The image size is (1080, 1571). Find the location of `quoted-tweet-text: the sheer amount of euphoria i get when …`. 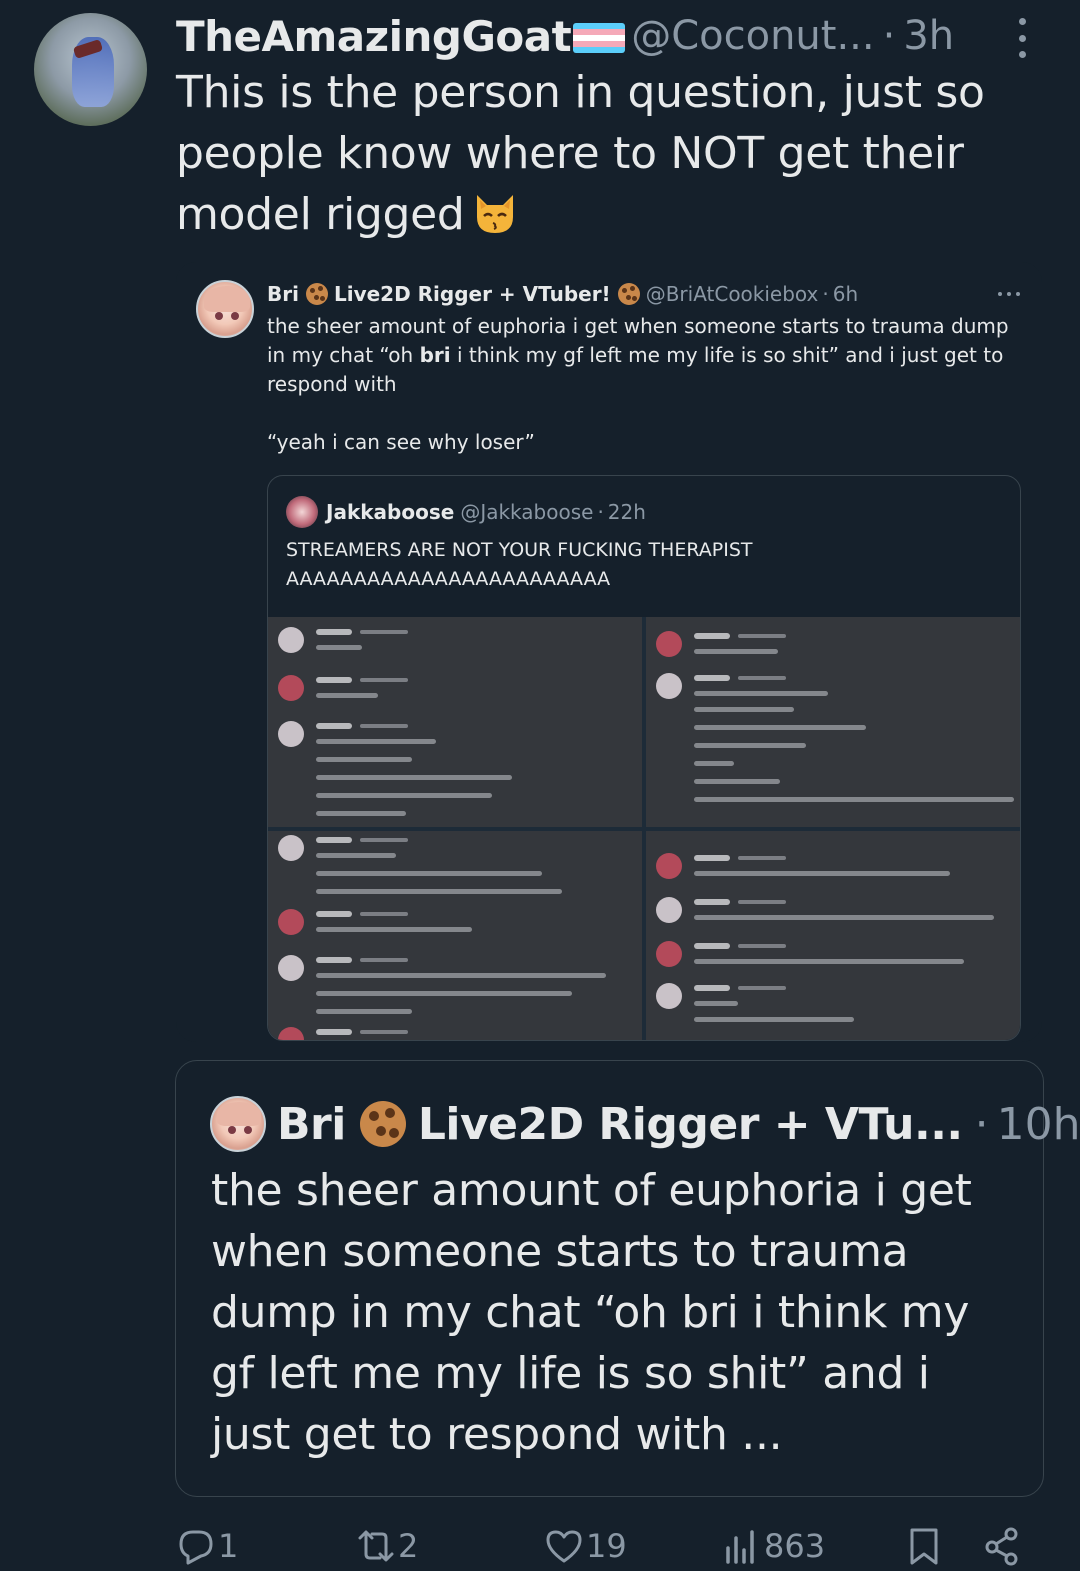

quoted-tweet-text: the sheer amount of euphoria i get when … is located at coordinates (647, 355).